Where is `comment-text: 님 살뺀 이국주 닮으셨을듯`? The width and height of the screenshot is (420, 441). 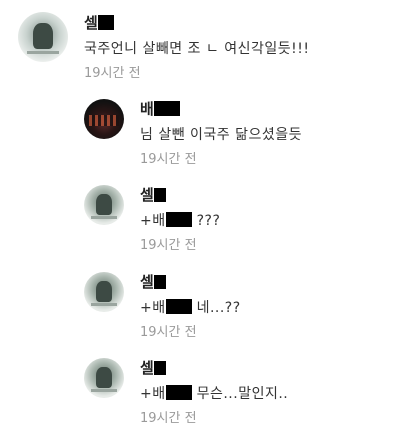
comment-text: 님 살뺀 이국주 닮으셨을듯 is located at coordinates (221, 135).